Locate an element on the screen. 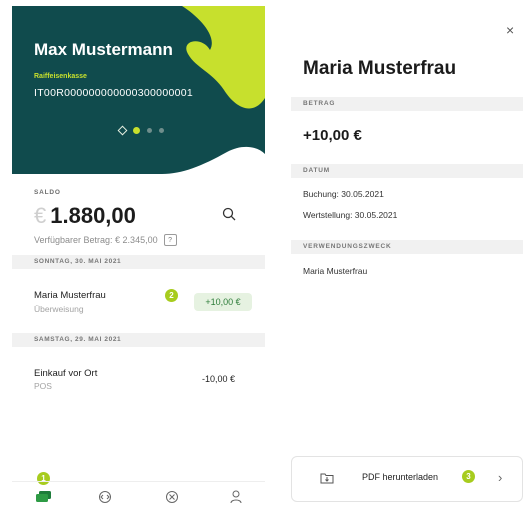 Image resolution: width=523 pixels, height=508 pixels. available-amount: Verfügbarer Betrag: € 2.345,00 ? is located at coordinates (105, 240).